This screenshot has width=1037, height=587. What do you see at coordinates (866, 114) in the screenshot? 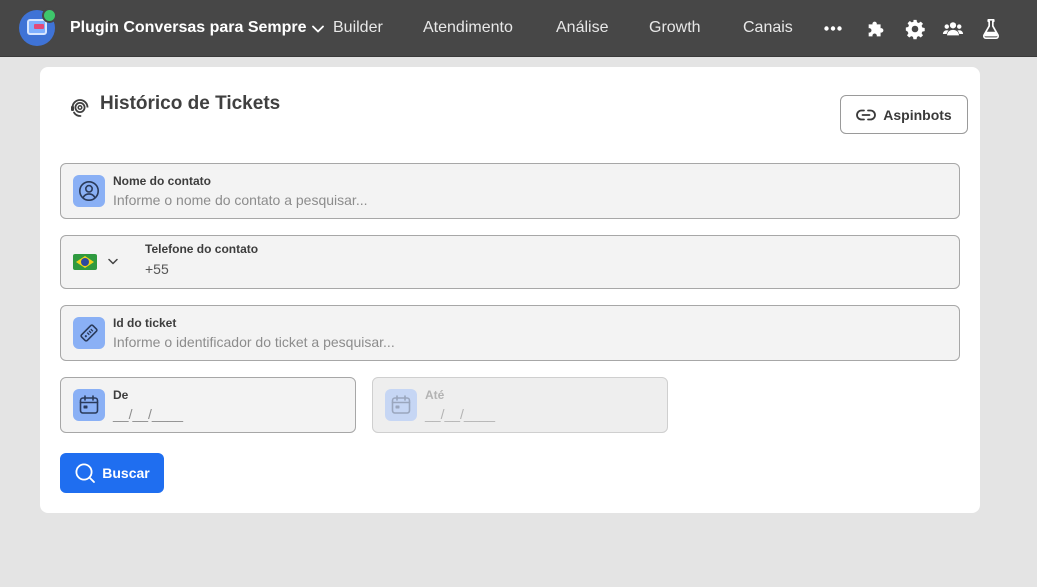
I see `link-icon` at bounding box center [866, 114].